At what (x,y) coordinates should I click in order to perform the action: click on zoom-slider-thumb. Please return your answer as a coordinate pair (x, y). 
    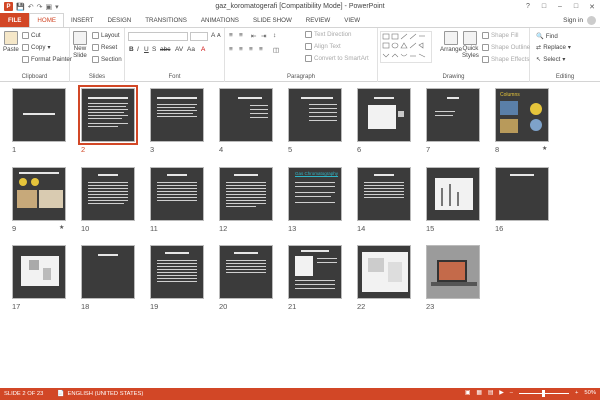
    Looking at the image, I should click on (543, 393).